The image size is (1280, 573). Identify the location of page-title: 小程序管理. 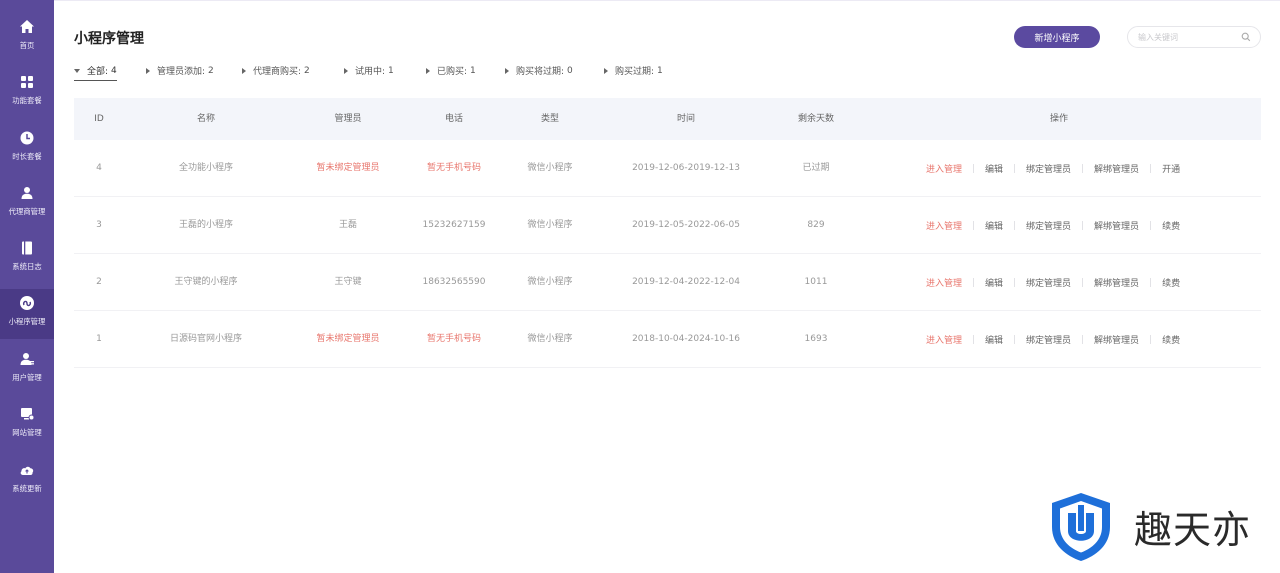
(109, 39).